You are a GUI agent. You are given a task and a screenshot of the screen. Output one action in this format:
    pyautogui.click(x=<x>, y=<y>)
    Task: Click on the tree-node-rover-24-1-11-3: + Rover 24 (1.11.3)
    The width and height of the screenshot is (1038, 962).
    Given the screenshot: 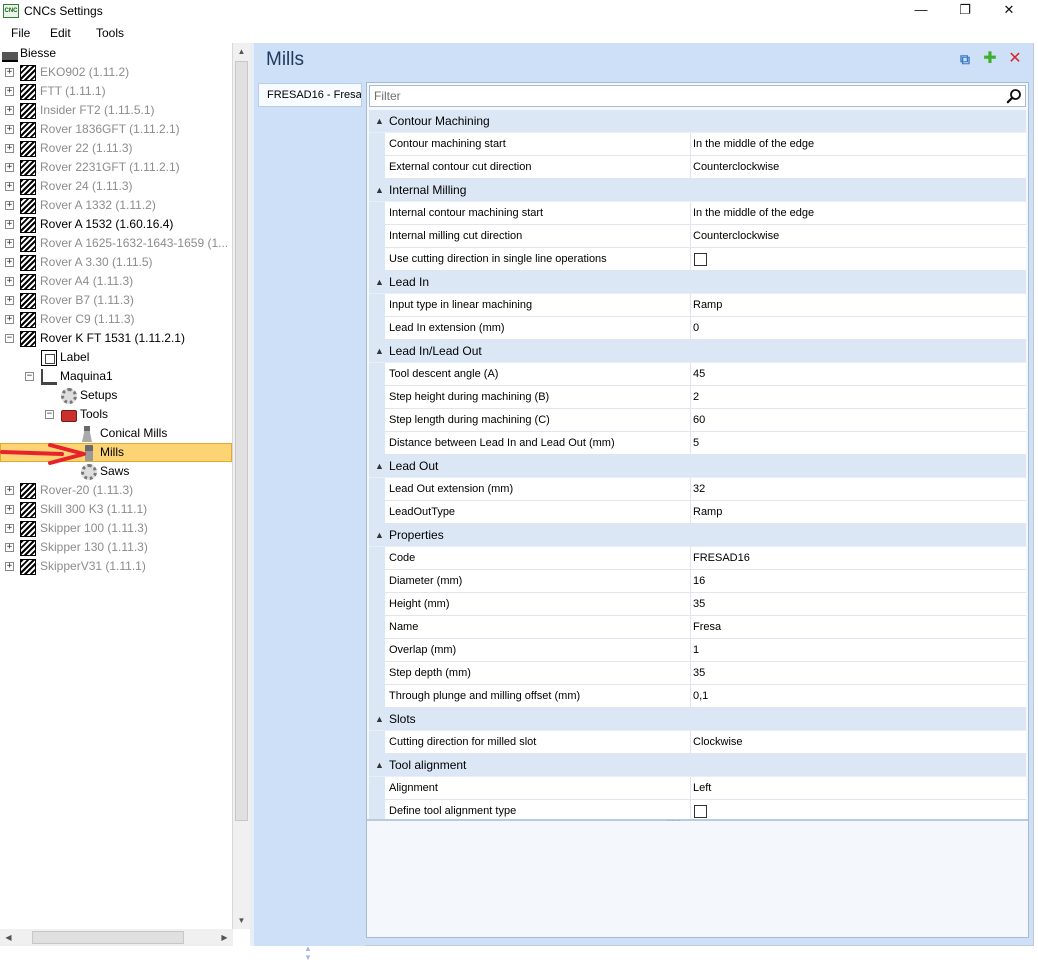 What is the action you would take?
    pyautogui.click(x=115, y=186)
    